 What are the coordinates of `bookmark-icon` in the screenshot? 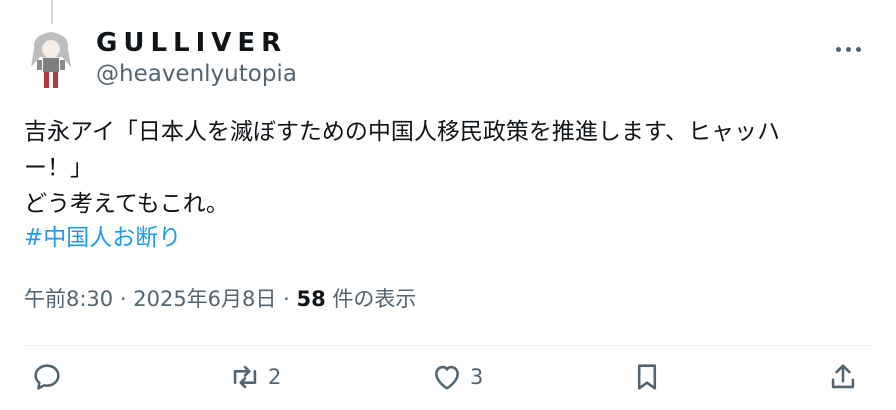 It's located at (647, 377).